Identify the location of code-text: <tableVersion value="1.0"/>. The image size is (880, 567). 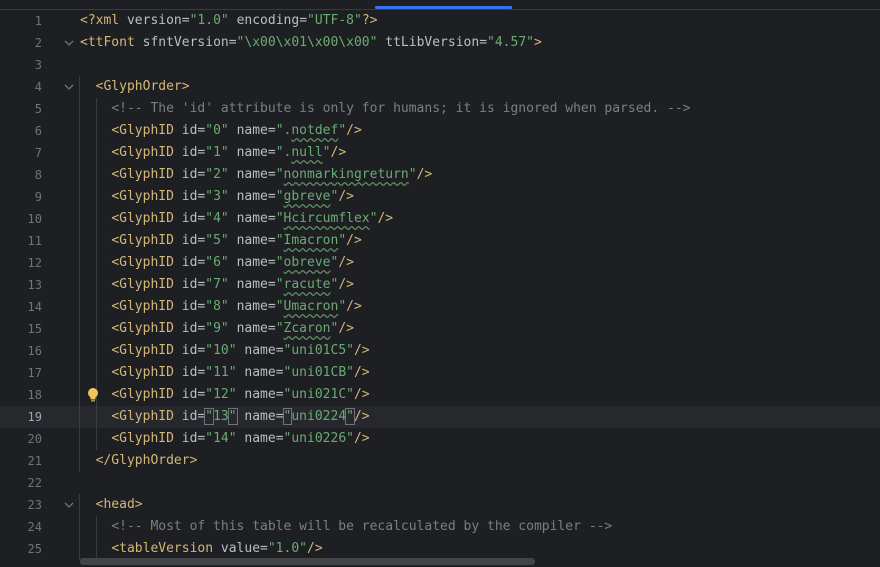
(201, 549).